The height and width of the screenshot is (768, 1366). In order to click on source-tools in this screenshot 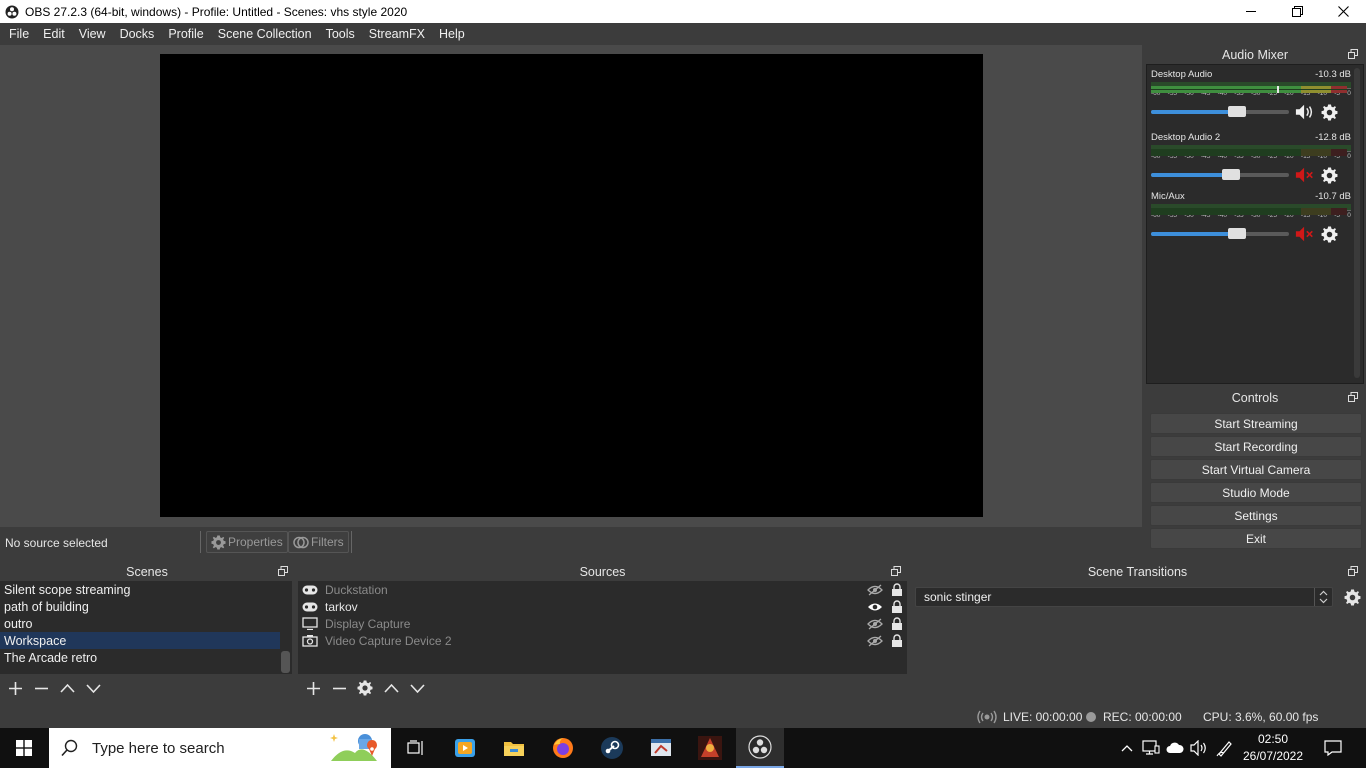, I will do `click(365, 688)`.